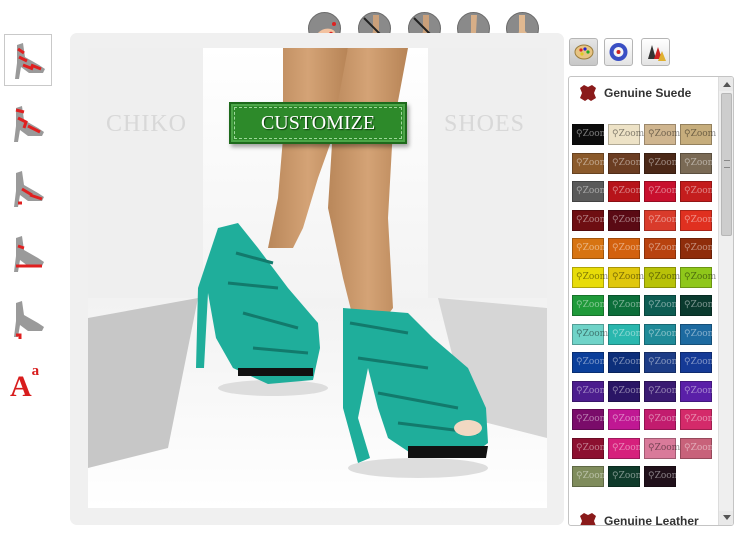 The height and width of the screenshot is (555, 745). I want to click on palette-tool-button, so click(583, 52).